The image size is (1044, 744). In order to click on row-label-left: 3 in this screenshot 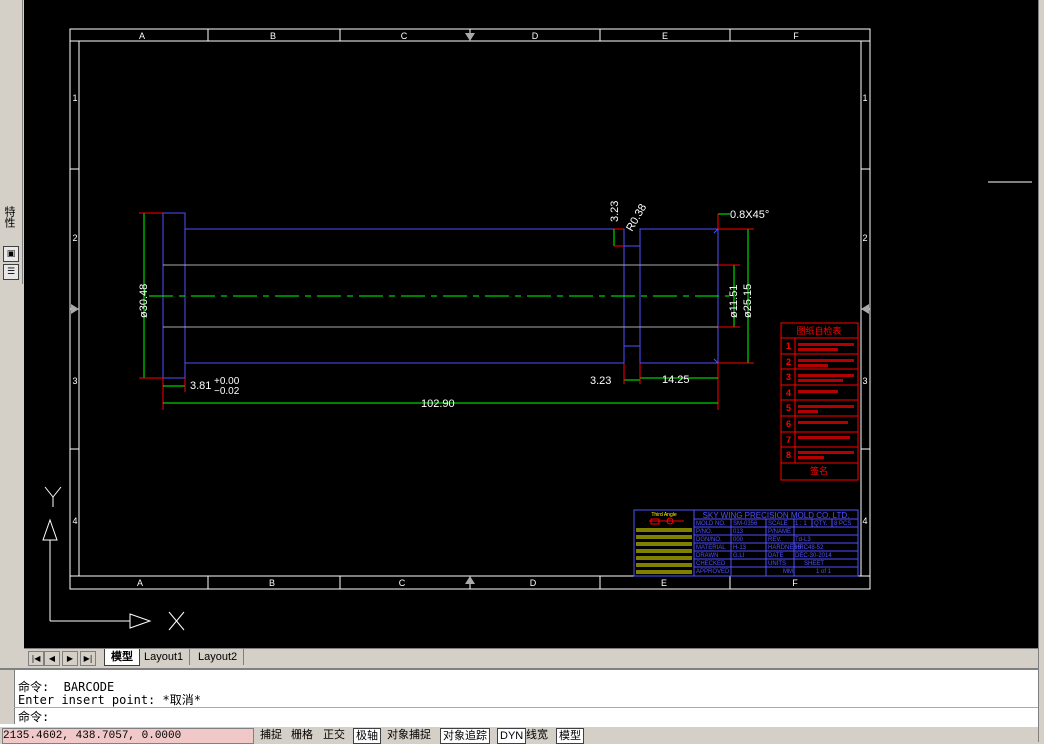, I will do `click(74, 381)`.